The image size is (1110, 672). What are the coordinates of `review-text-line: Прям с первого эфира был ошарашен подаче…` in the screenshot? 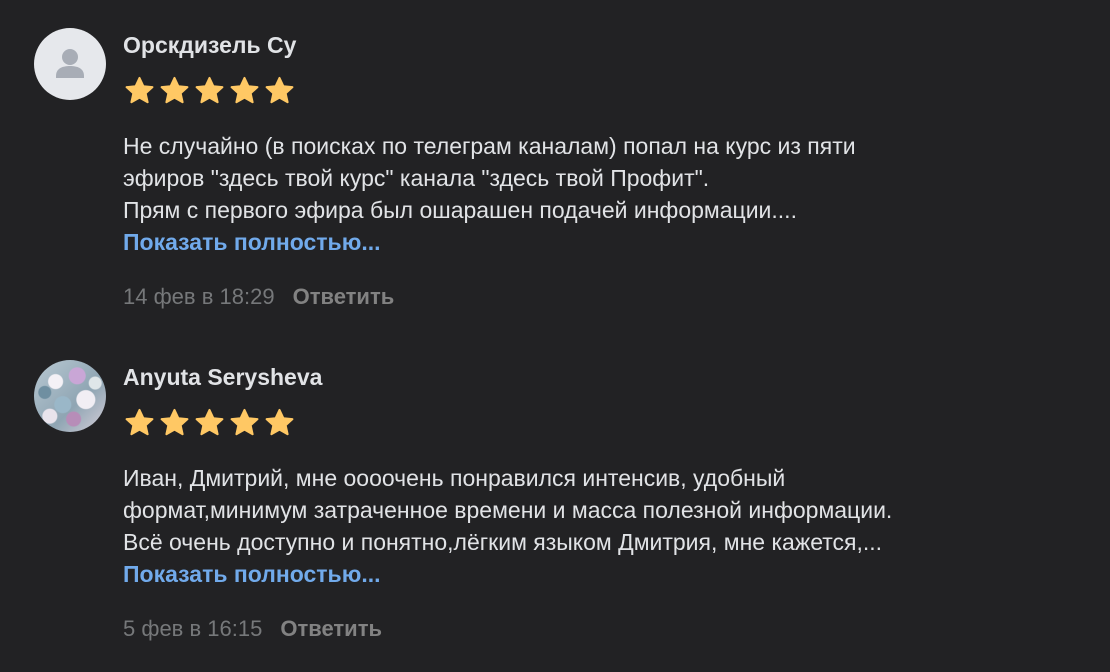 It's located at (460, 210).